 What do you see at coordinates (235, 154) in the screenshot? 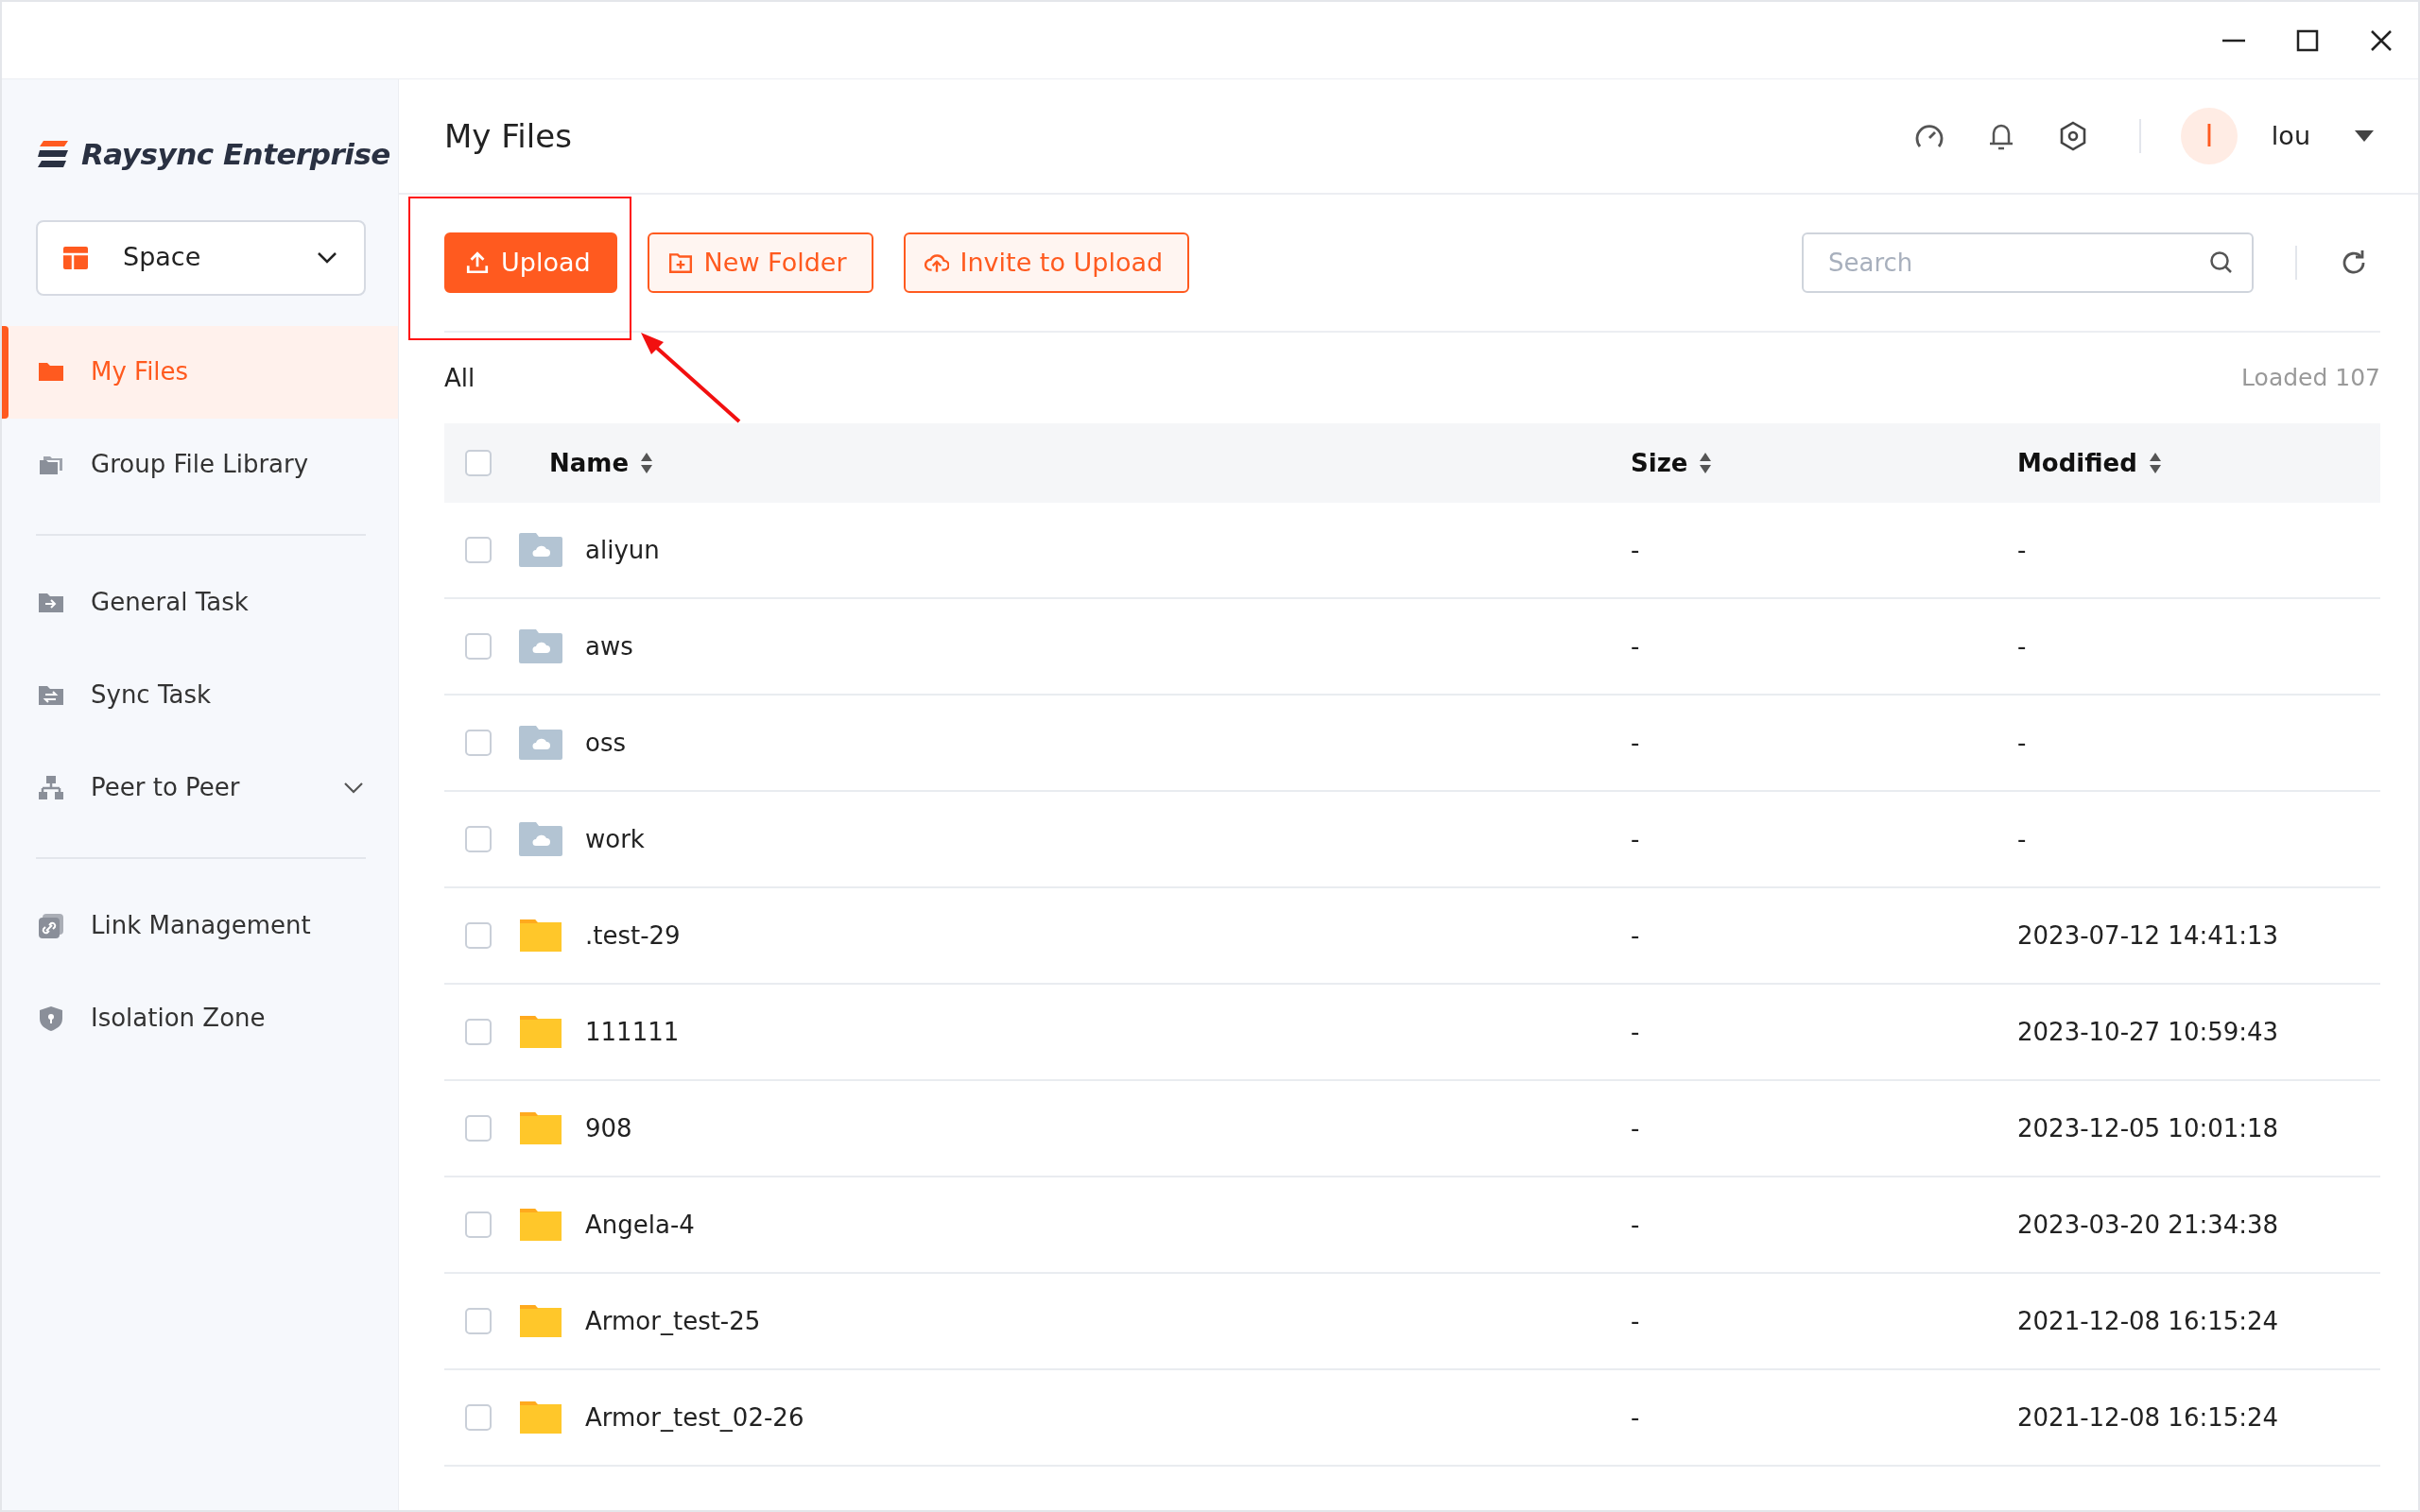
I see `logo-text: Raysync Enterprise` at bounding box center [235, 154].